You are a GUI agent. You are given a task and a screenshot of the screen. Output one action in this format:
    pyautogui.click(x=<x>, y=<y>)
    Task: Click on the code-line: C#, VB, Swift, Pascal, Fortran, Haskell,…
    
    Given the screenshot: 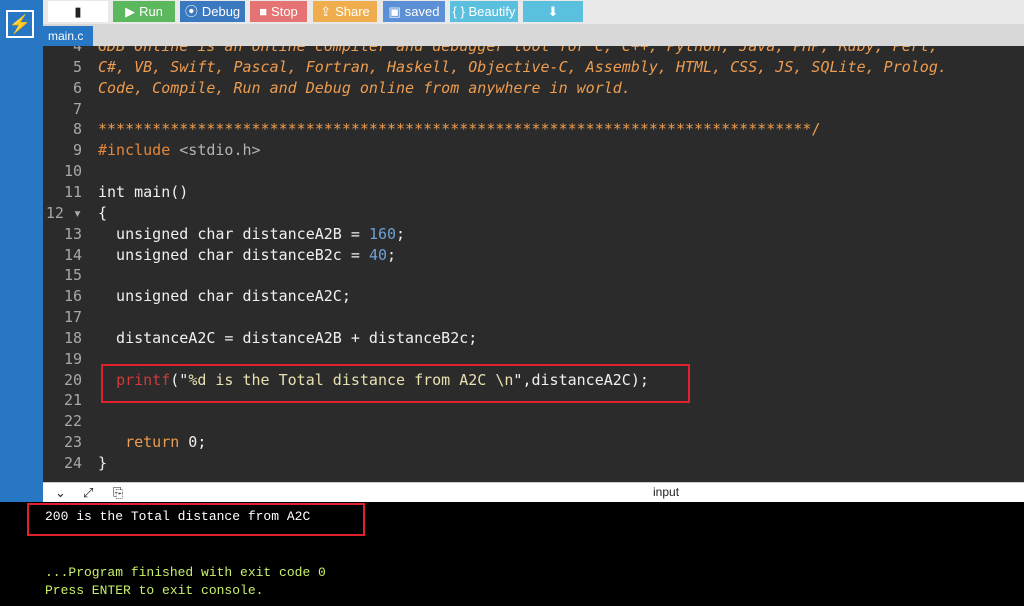 What is the action you would take?
    pyautogui.click(x=522, y=67)
    